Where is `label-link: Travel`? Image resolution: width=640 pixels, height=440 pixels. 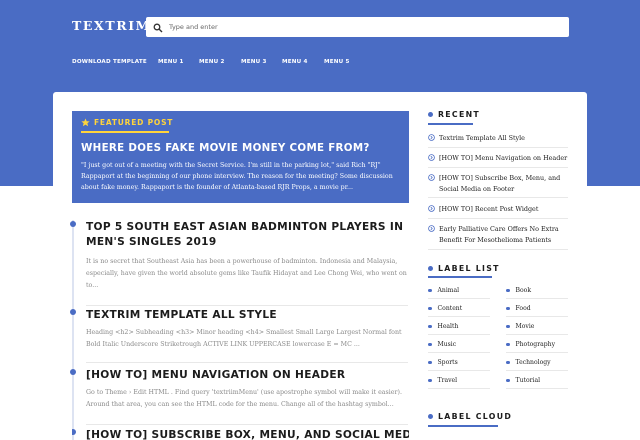
label-link: Travel is located at coordinates (459, 380).